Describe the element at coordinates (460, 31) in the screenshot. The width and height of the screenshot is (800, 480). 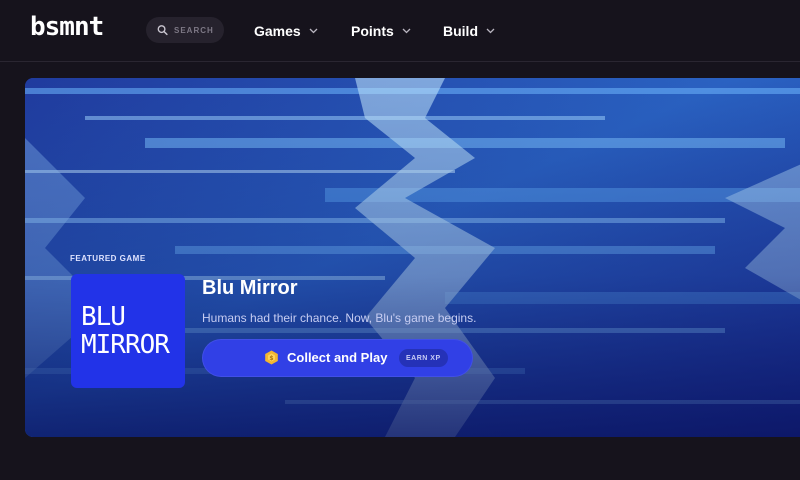
I see `nav-build-label: Build` at that location.